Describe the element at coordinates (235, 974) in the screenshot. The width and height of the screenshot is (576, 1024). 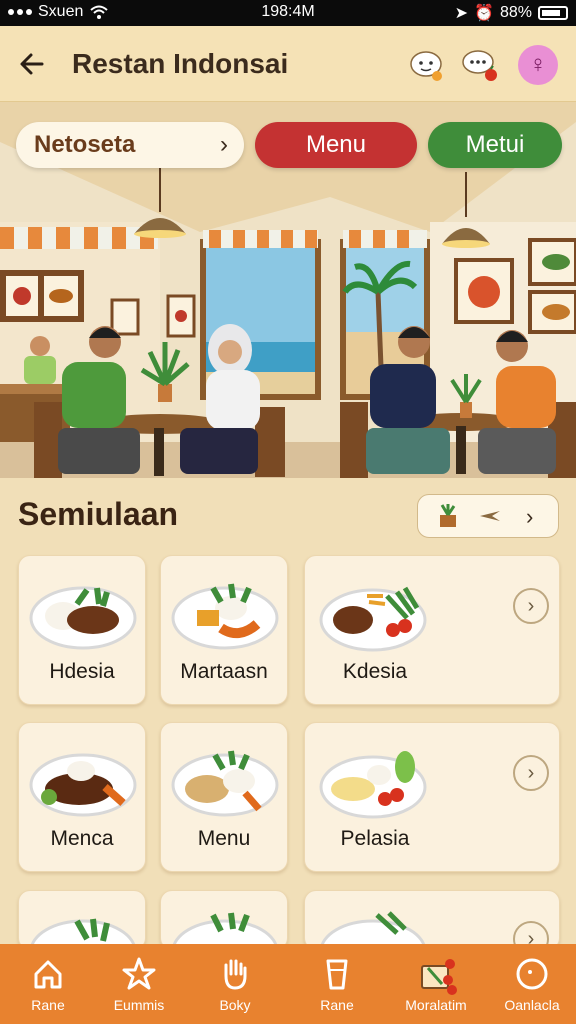
I see `hand-icon` at that location.